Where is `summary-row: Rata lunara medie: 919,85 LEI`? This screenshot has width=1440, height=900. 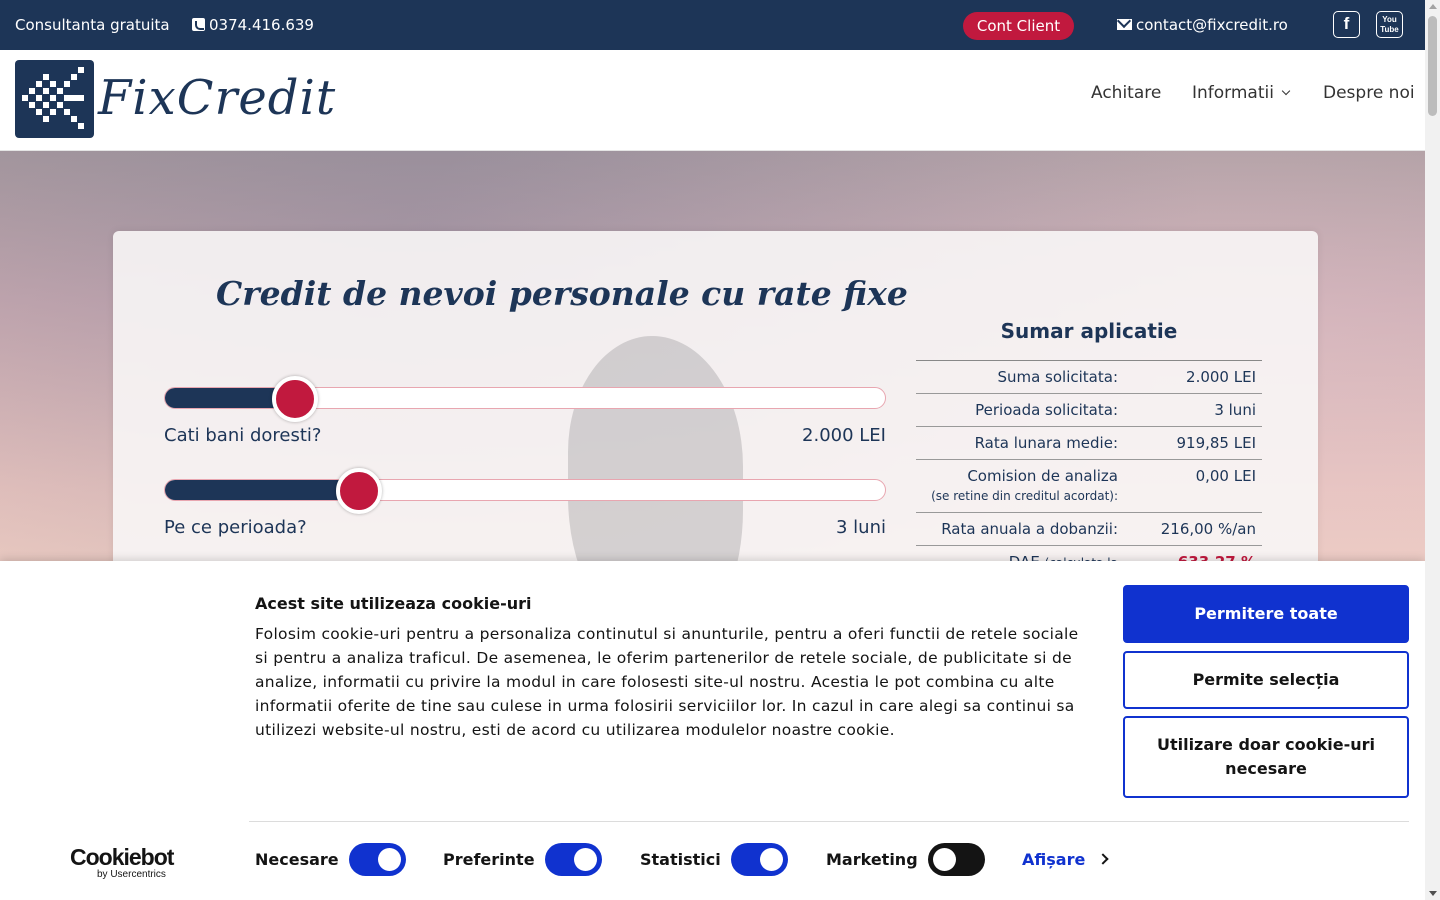
summary-row: Rata lunara medie: 919,85 LEI is located at coordinates (1089, 443).